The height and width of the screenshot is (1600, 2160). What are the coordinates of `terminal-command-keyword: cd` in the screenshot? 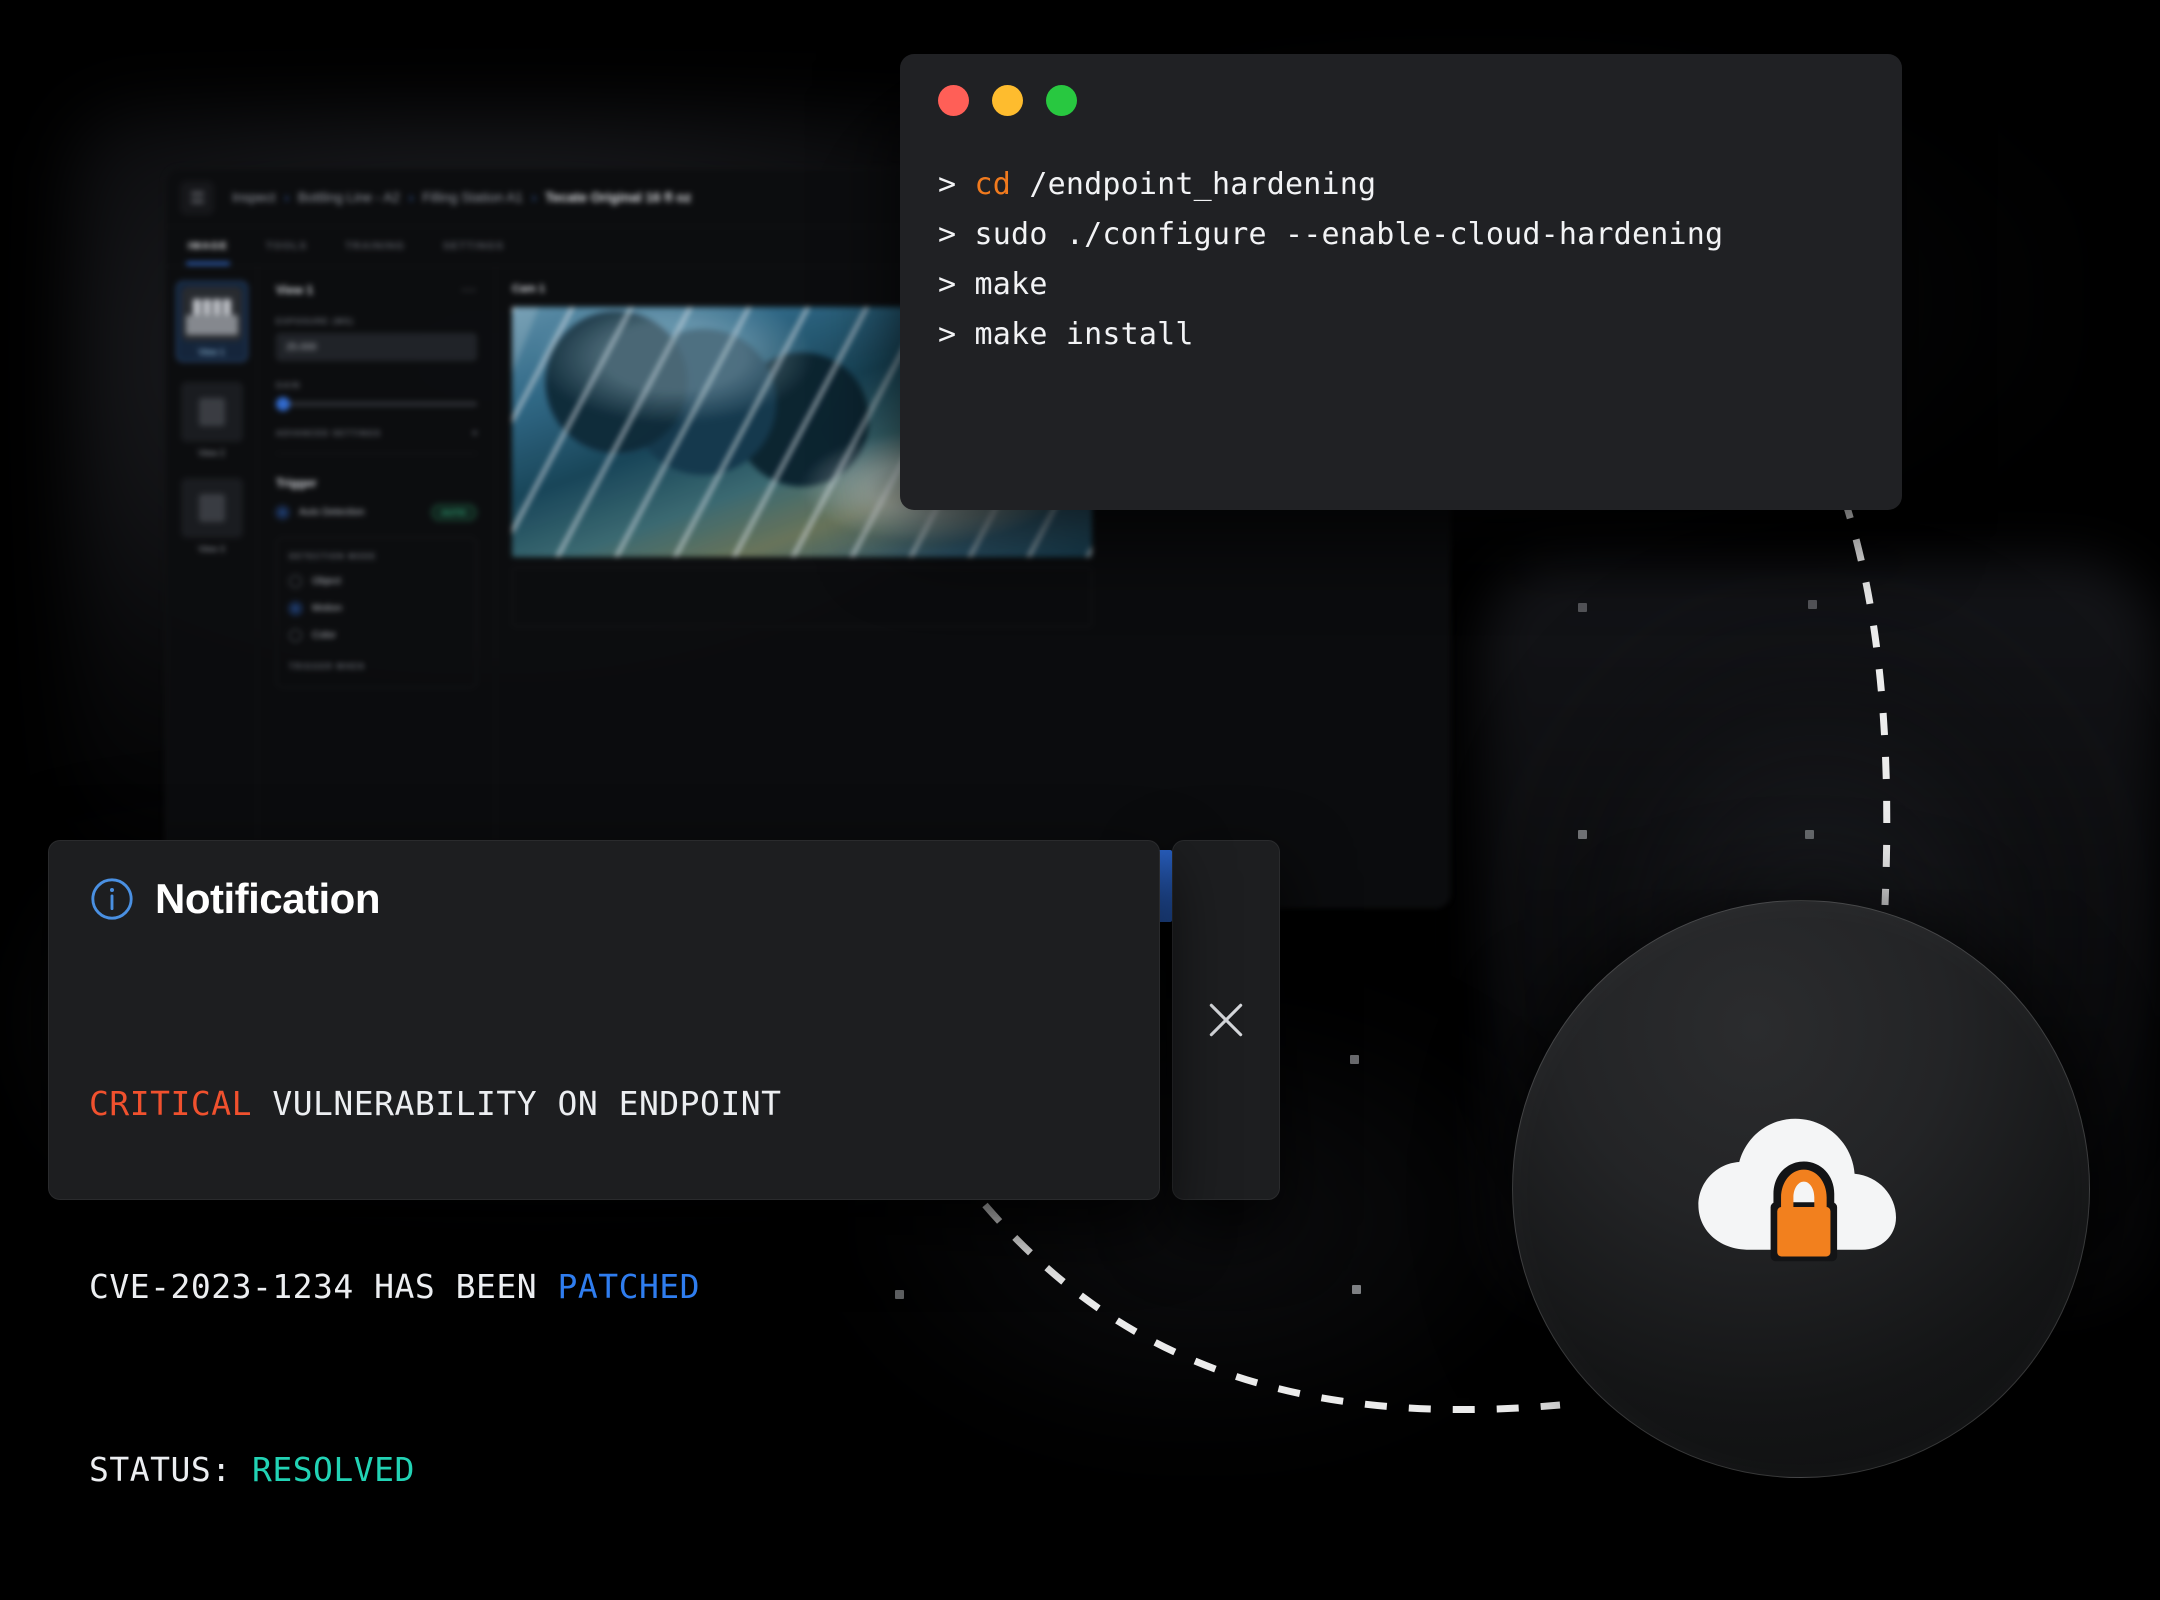 It's located at (993, 184).